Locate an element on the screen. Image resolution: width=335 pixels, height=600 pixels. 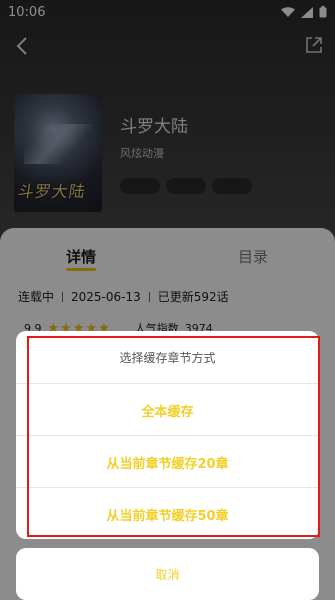
cancel-button: 取消 is located at coordinates (167, 574).